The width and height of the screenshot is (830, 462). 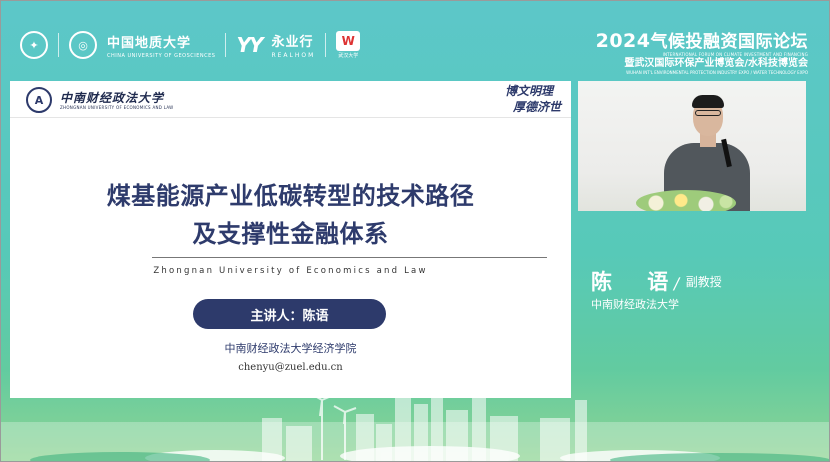 I want to click on speaker-title: 副教授, so click(x=703, y=282).